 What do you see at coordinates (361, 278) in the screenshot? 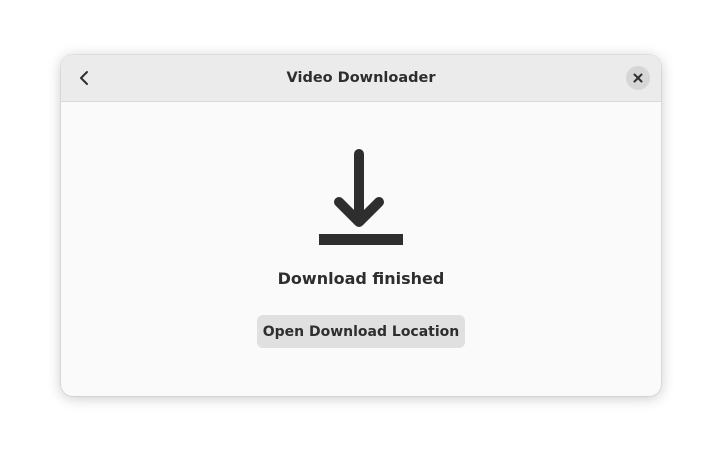
I see `status-message: Download finished` at bounding box center [361, 278].